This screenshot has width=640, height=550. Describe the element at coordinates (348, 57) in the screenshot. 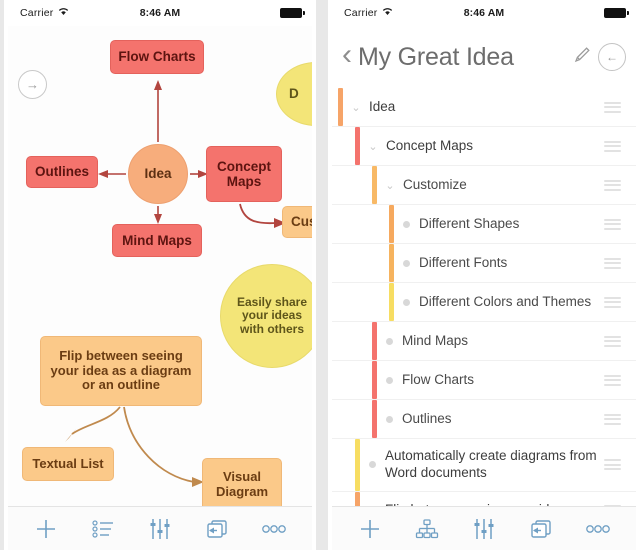

I see `chevron-left-icon: ‹` at that location.